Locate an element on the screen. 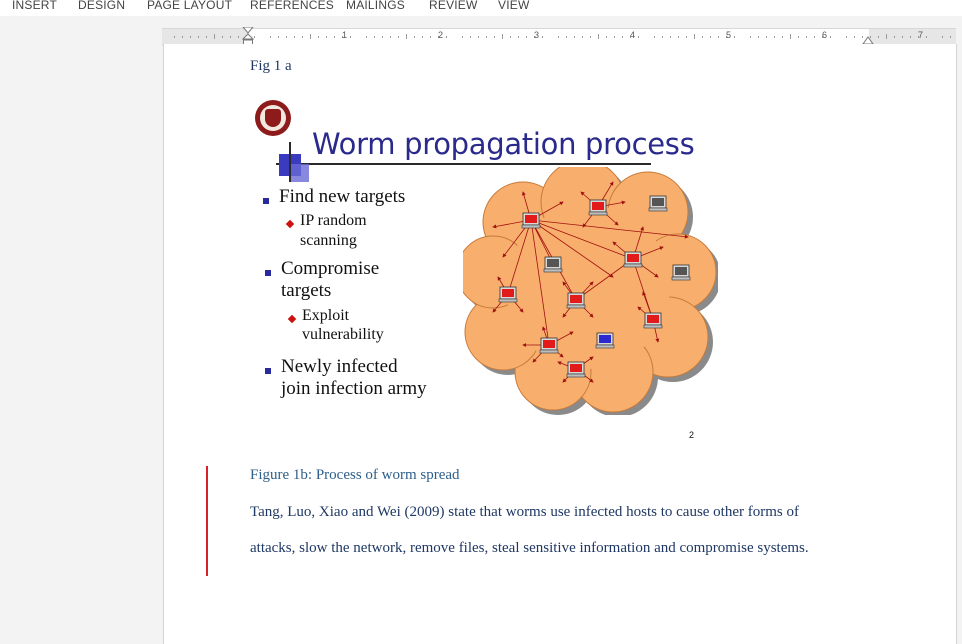 This screenshot has height=644, width=962. tab-design: DESIGN is located at coordinates (101, 6).